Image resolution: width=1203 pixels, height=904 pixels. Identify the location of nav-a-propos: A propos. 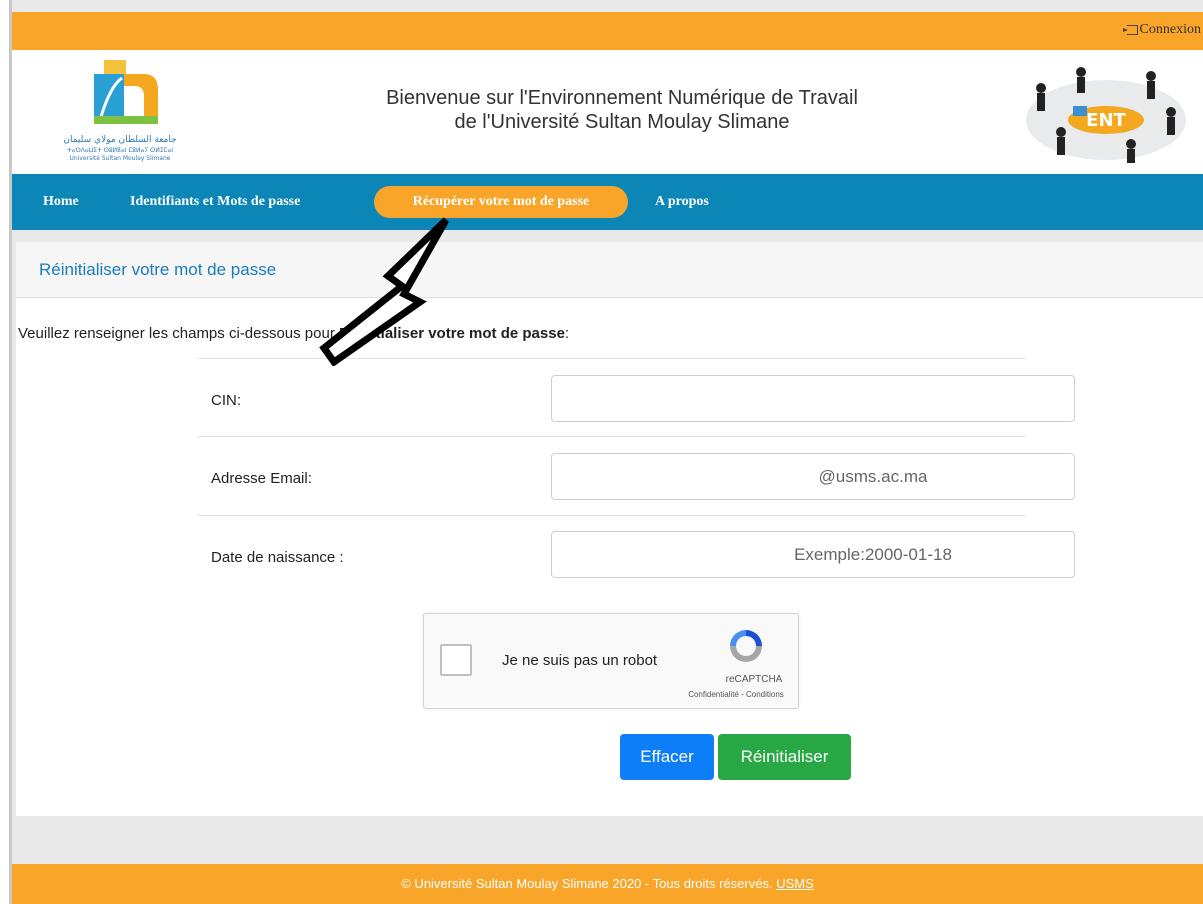
(682, 202).